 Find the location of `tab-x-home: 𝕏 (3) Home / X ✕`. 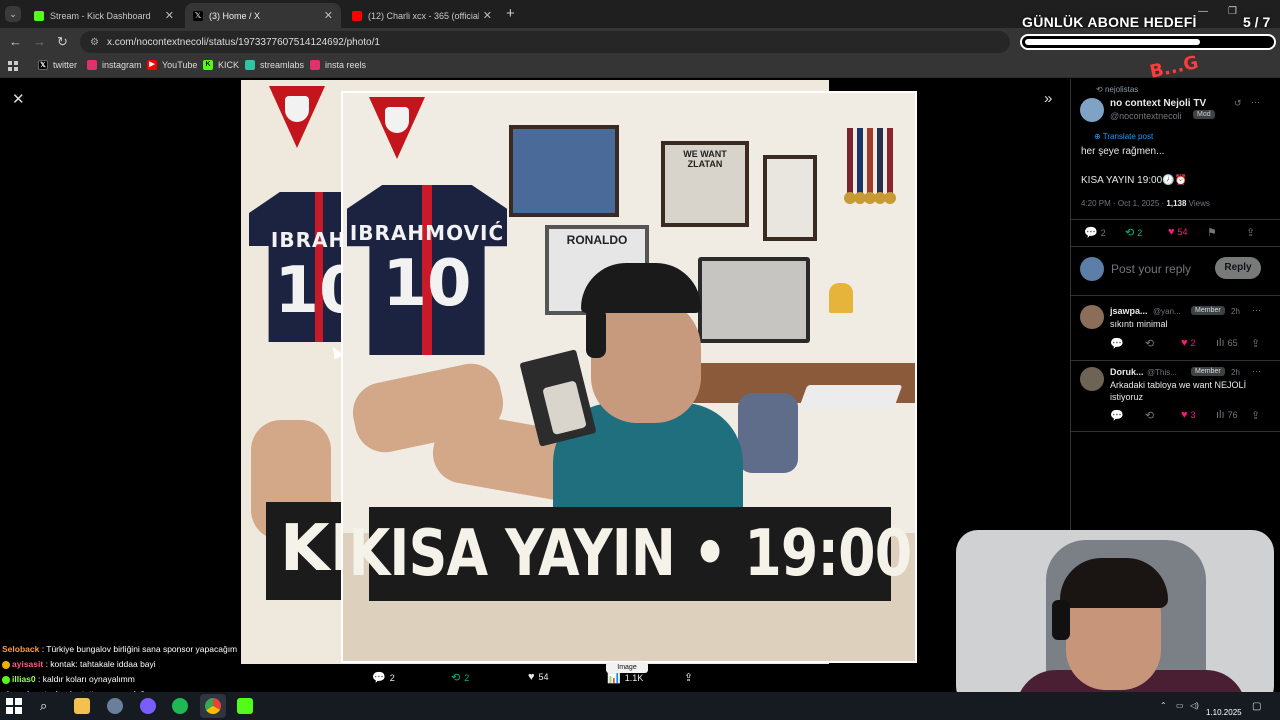

tab-x-home: 𝕏 (3) Home / X ✕ is located at coordinates (263, 15).